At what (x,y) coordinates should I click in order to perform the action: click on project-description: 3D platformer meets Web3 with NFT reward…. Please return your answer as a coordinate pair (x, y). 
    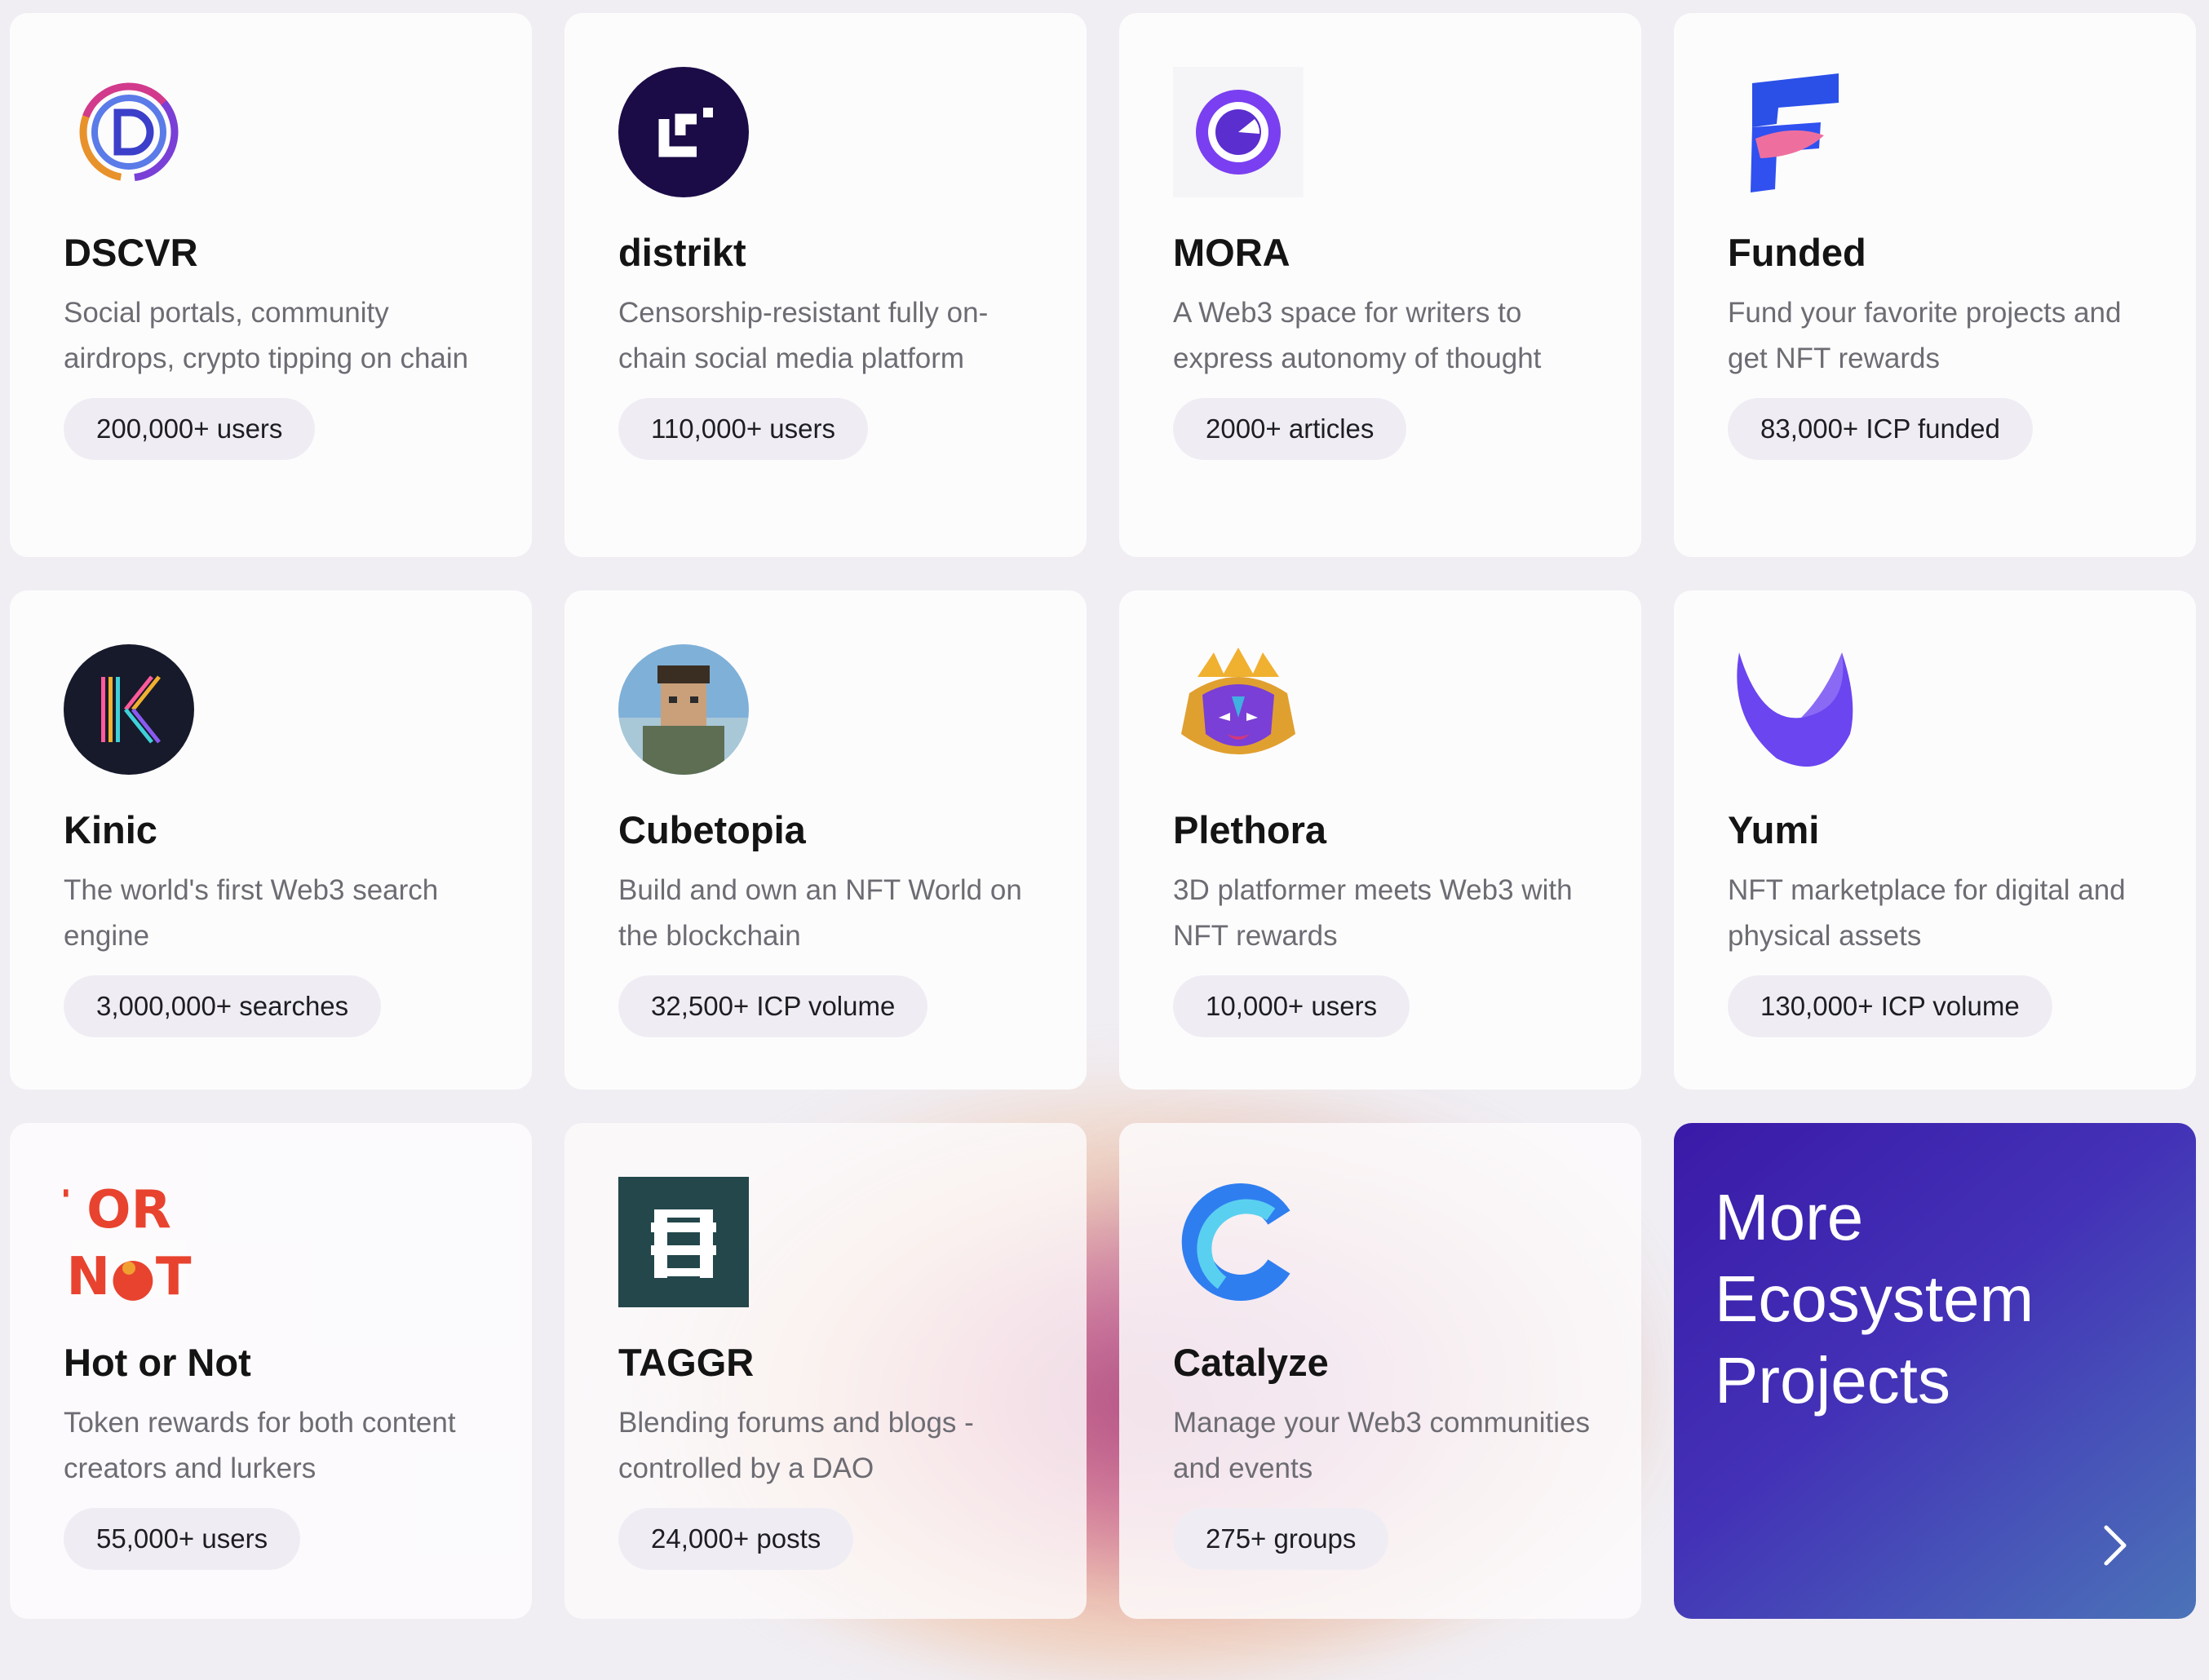
    Looking at the image, I should click on (1373, 913).